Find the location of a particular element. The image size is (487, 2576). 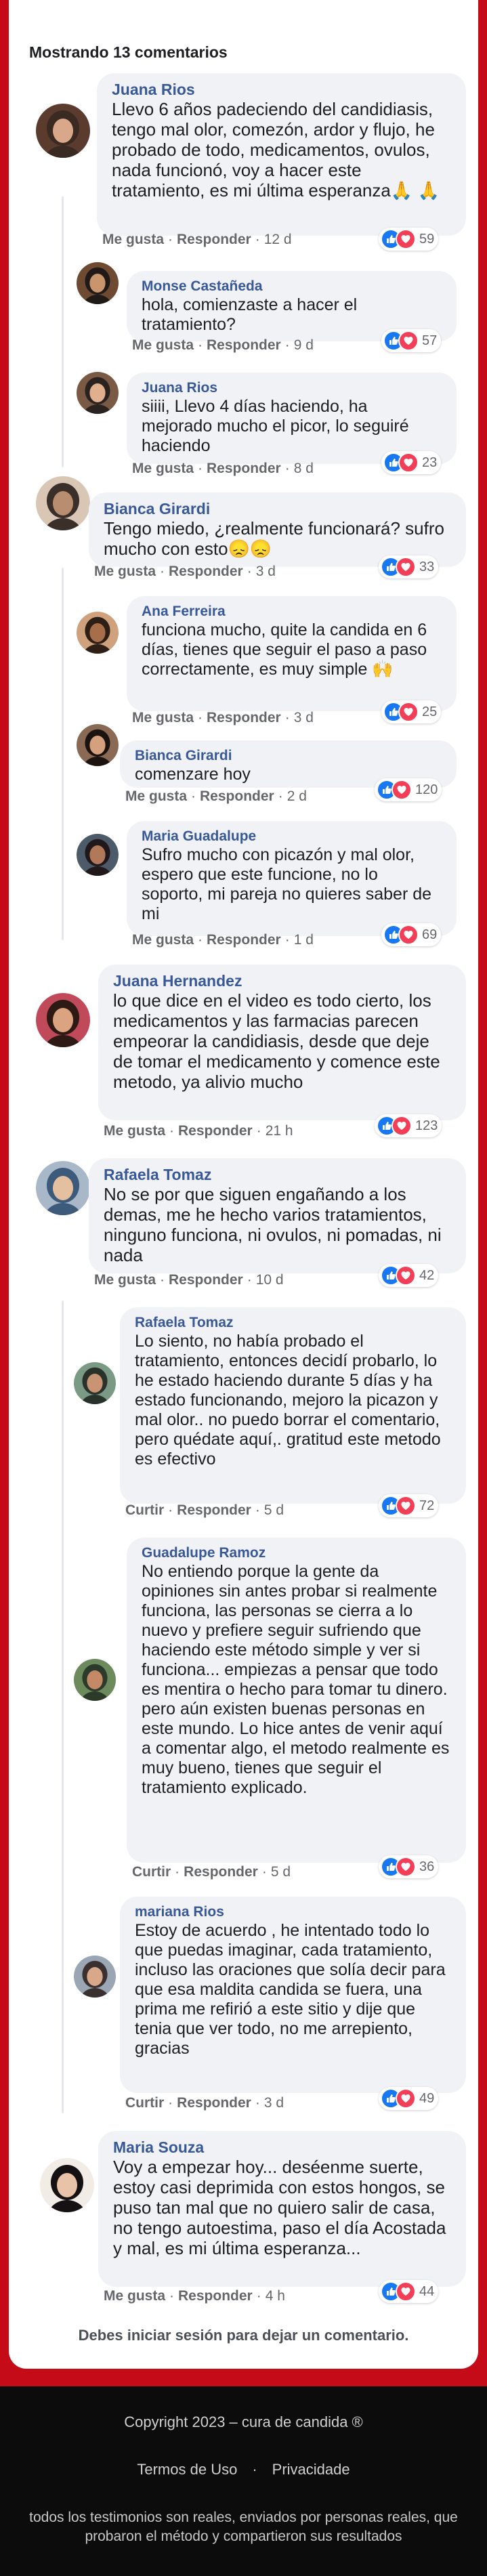

reaction-summary: 25 is located at coordinates (411, 712).